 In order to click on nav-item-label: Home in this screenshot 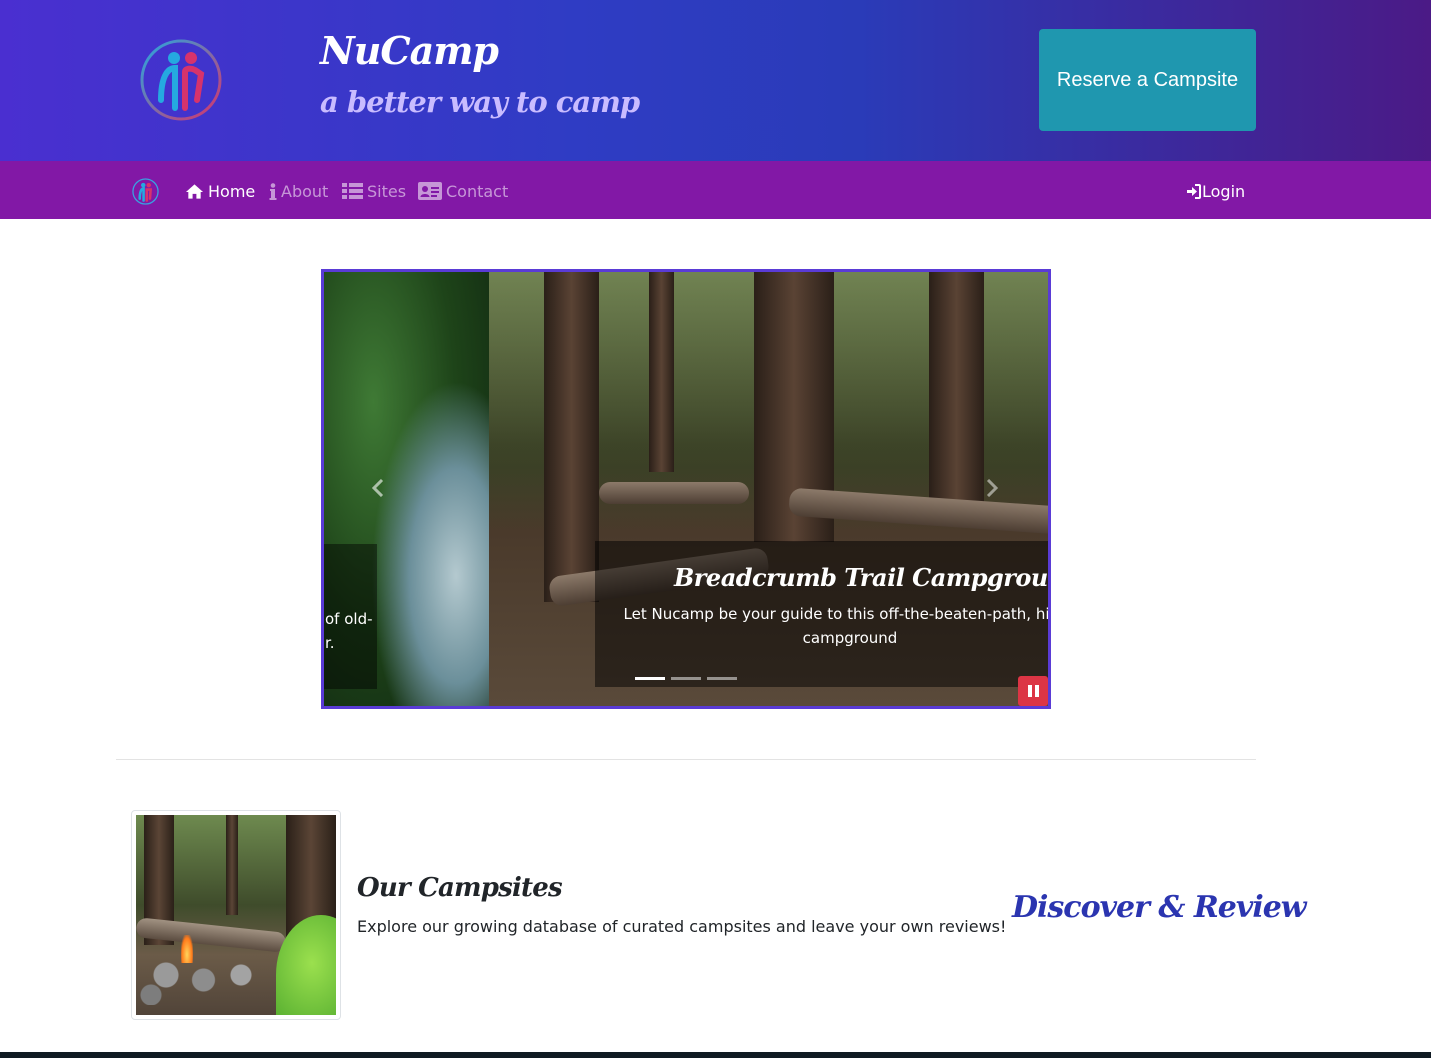, I will do `click(232, 191)`.